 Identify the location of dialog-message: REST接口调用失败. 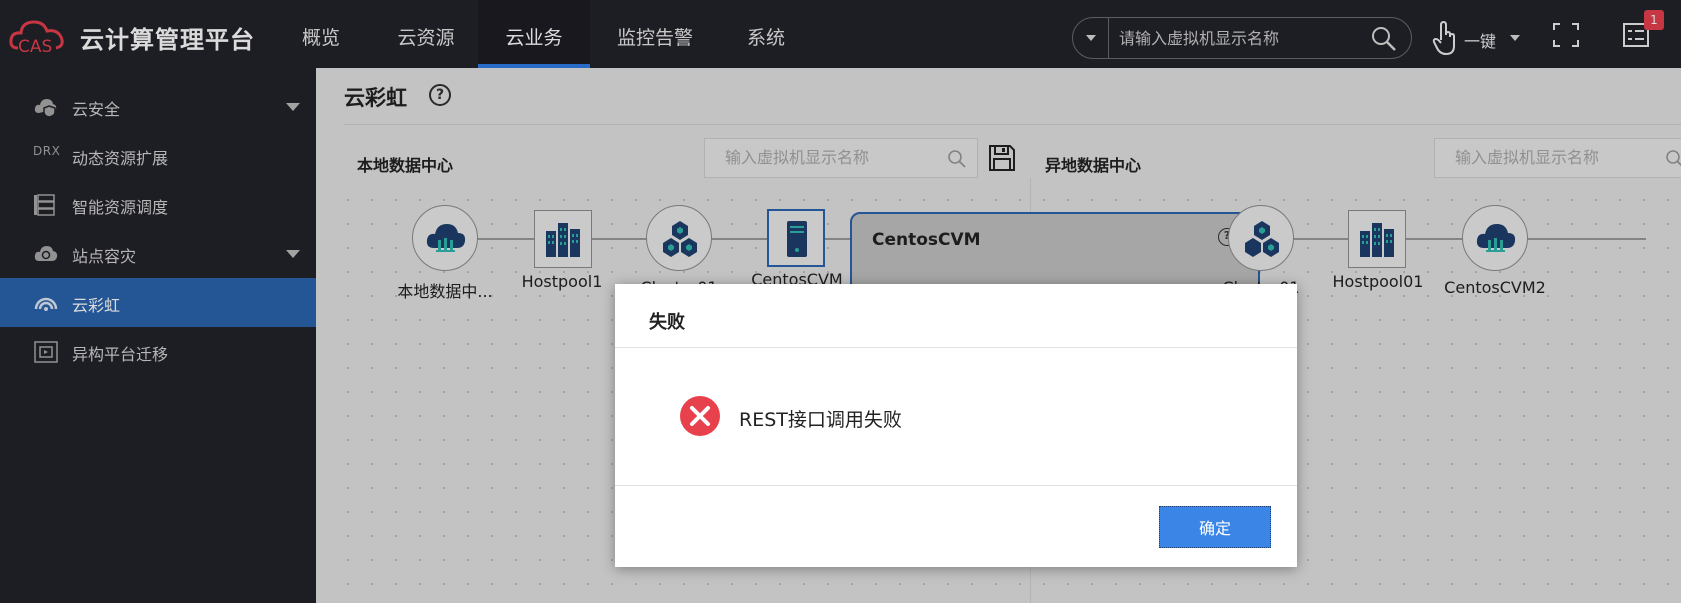
(820, 420).